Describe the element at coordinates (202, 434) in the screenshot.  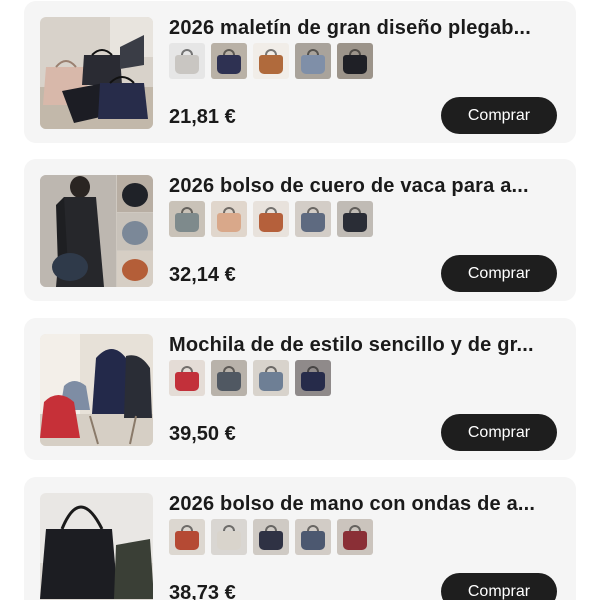
I see `product-price: 39,50 €` at that location.